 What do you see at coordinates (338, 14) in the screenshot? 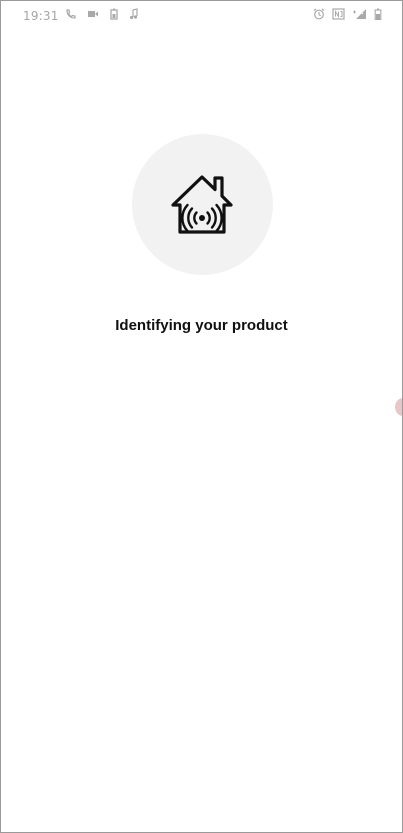
I see `nfc-icon` at bounding box center [338, 14].